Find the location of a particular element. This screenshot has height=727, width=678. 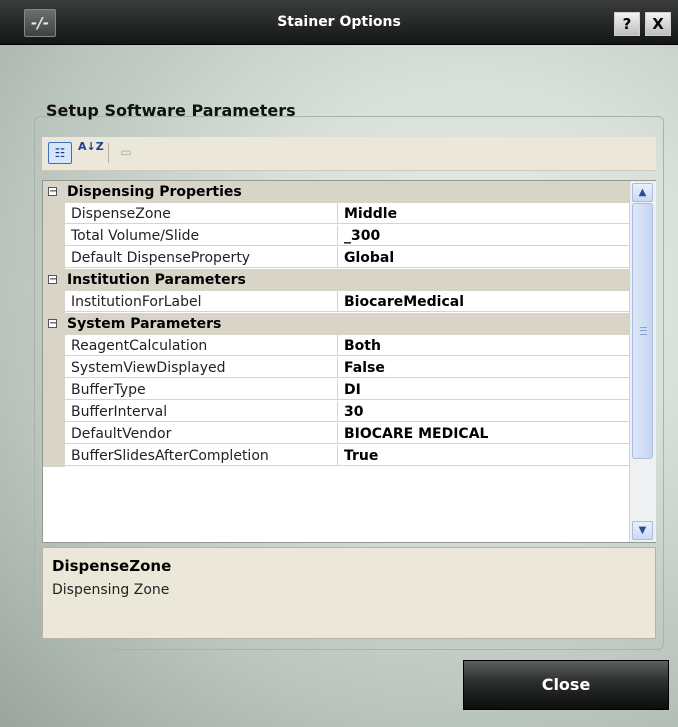

grip-icon is located at coordinates (643, 331).